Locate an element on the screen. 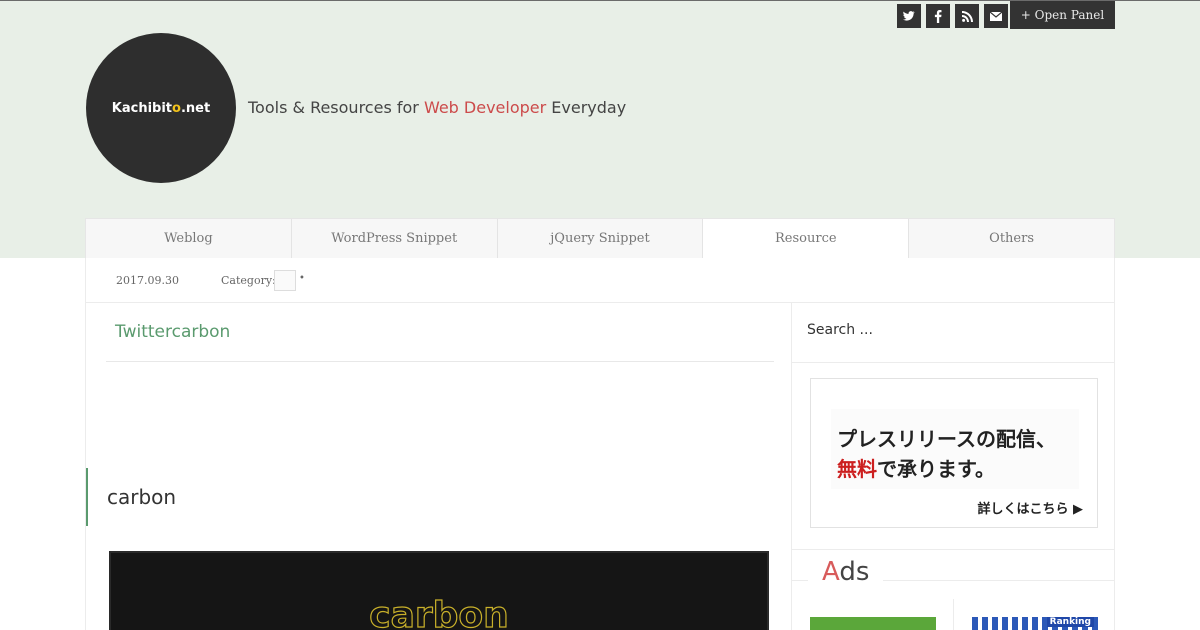 The width and height of the screenshot is (1200, 630). press-release-banner: プレスリリースの配信、 無料で承ります。 詳しくはこちら ▶ is located at coordinates (954, 453).